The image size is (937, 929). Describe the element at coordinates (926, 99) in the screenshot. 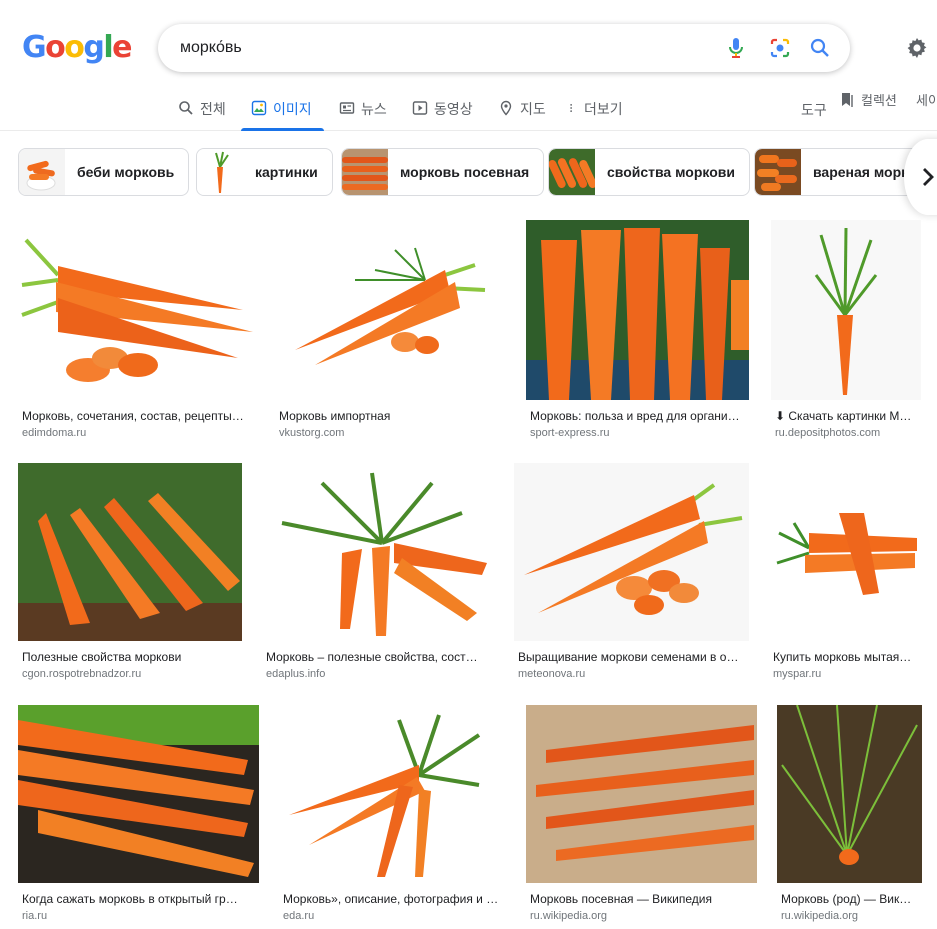

I see `safesearch-button: 세이` at that location.